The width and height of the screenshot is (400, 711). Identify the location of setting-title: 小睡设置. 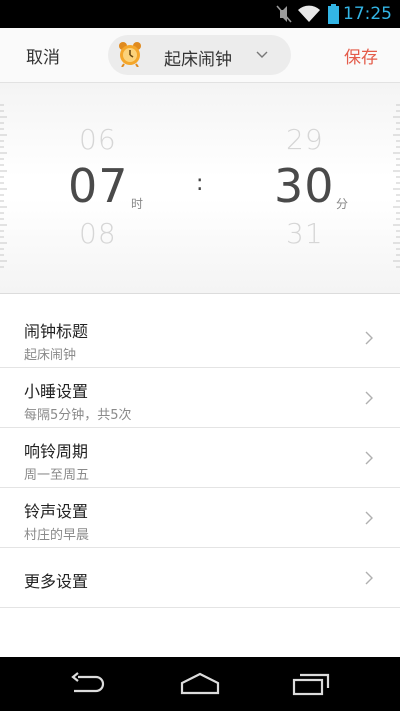
(56, 391).